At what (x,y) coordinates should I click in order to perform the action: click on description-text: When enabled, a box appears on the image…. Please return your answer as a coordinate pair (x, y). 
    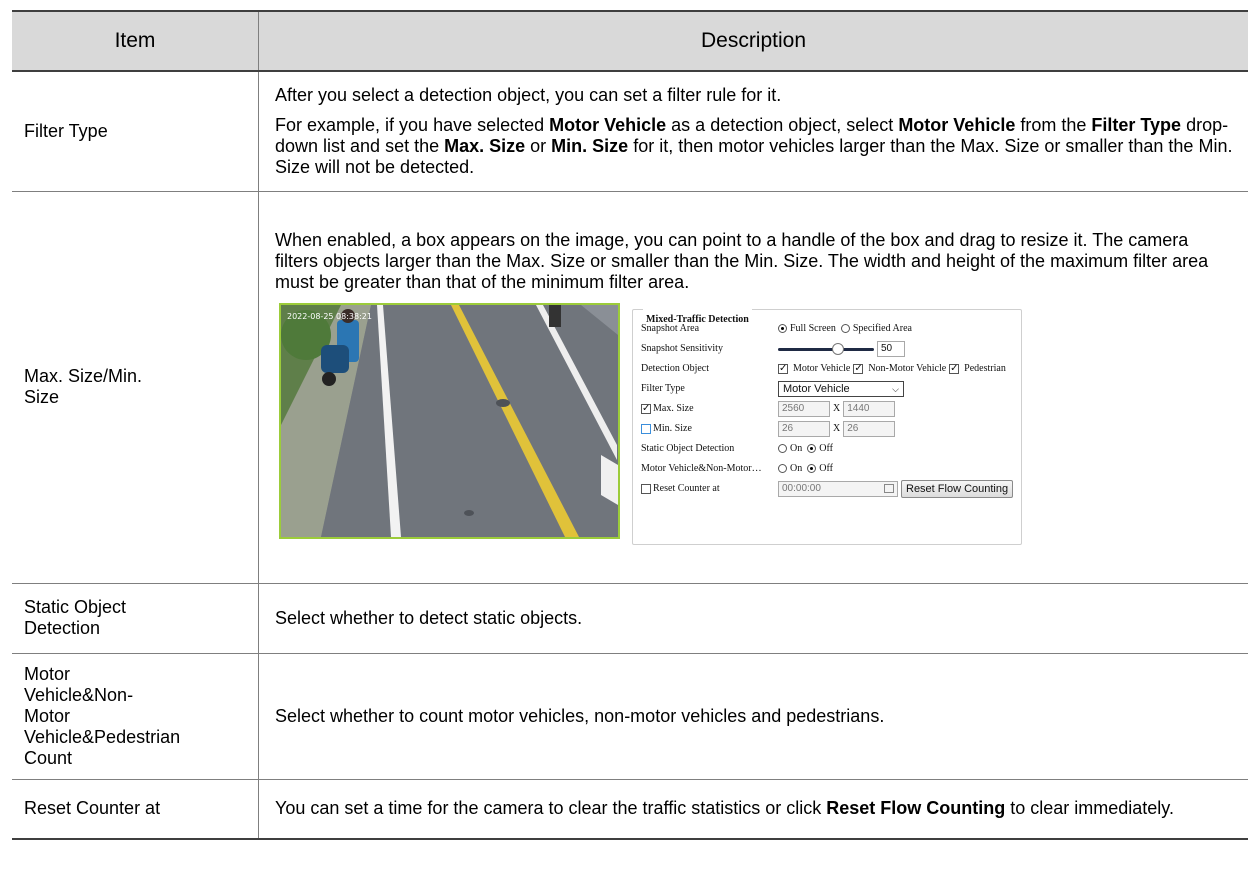
    Looking at the image, I should click on (742, 260).